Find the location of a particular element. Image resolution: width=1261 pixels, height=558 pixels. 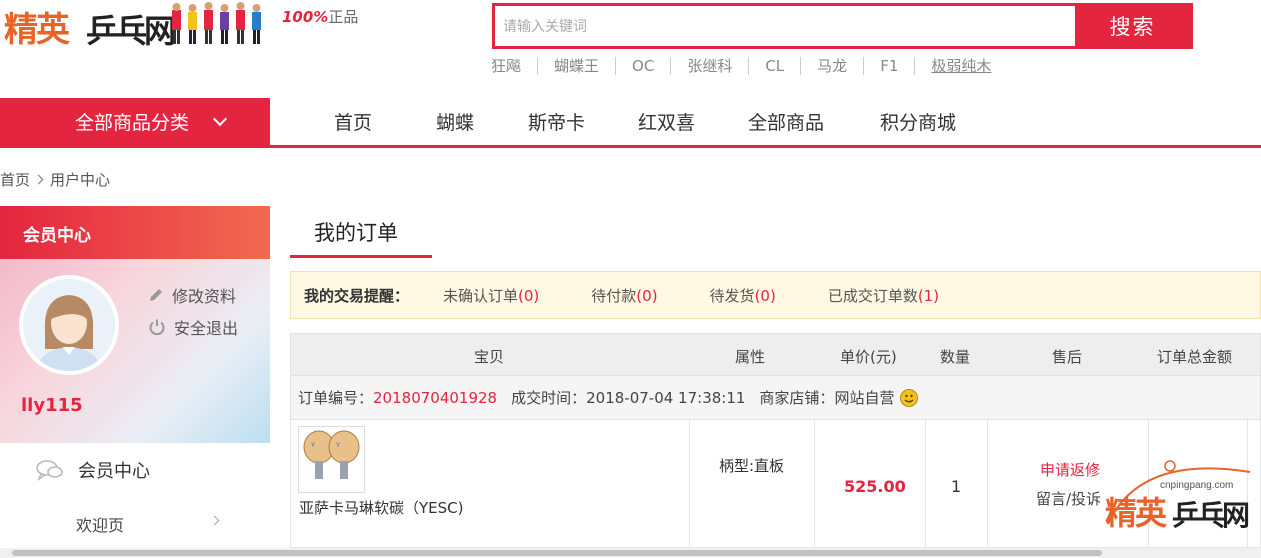

order-table-header: 宝贝 属性 单价(元) 数量 售后 订单总金额 is located at coordinates (775, 354).